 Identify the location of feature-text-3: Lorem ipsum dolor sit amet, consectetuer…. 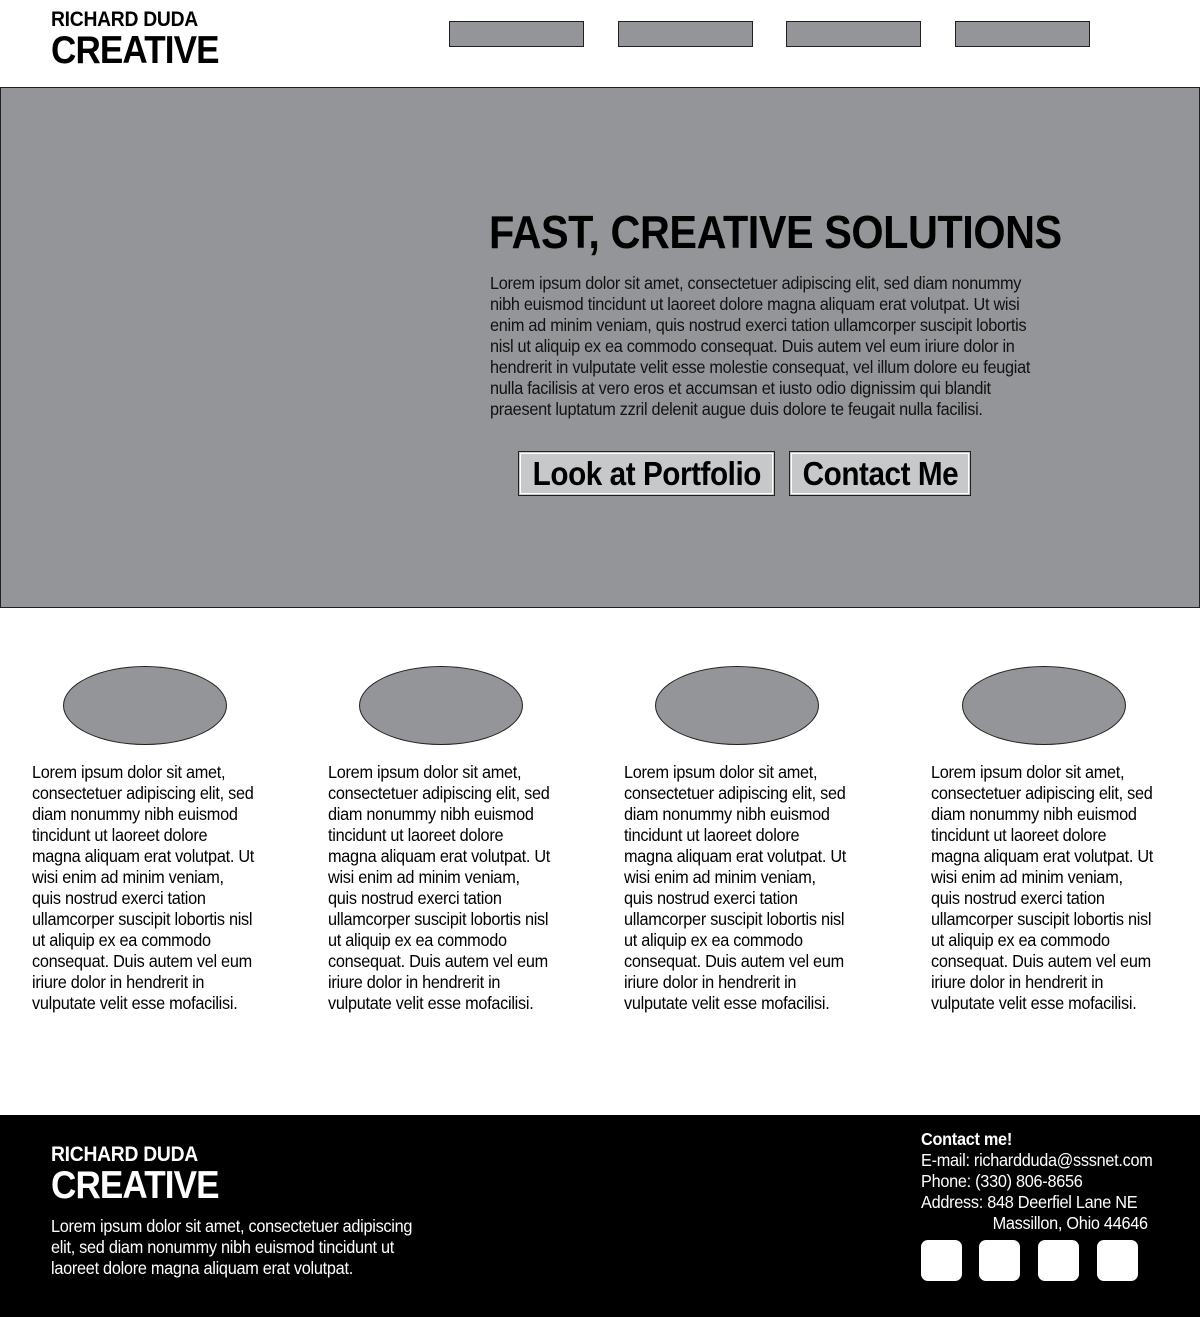
(735, 887).